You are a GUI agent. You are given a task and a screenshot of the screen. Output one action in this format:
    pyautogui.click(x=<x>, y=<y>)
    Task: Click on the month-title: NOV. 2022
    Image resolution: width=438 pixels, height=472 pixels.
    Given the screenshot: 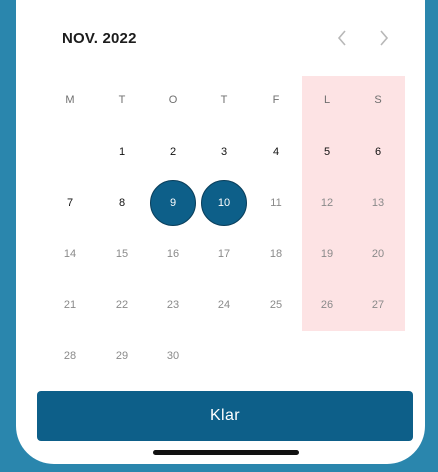 What is the action you would take?
    pyautogui.click(x=99, y=38)
    